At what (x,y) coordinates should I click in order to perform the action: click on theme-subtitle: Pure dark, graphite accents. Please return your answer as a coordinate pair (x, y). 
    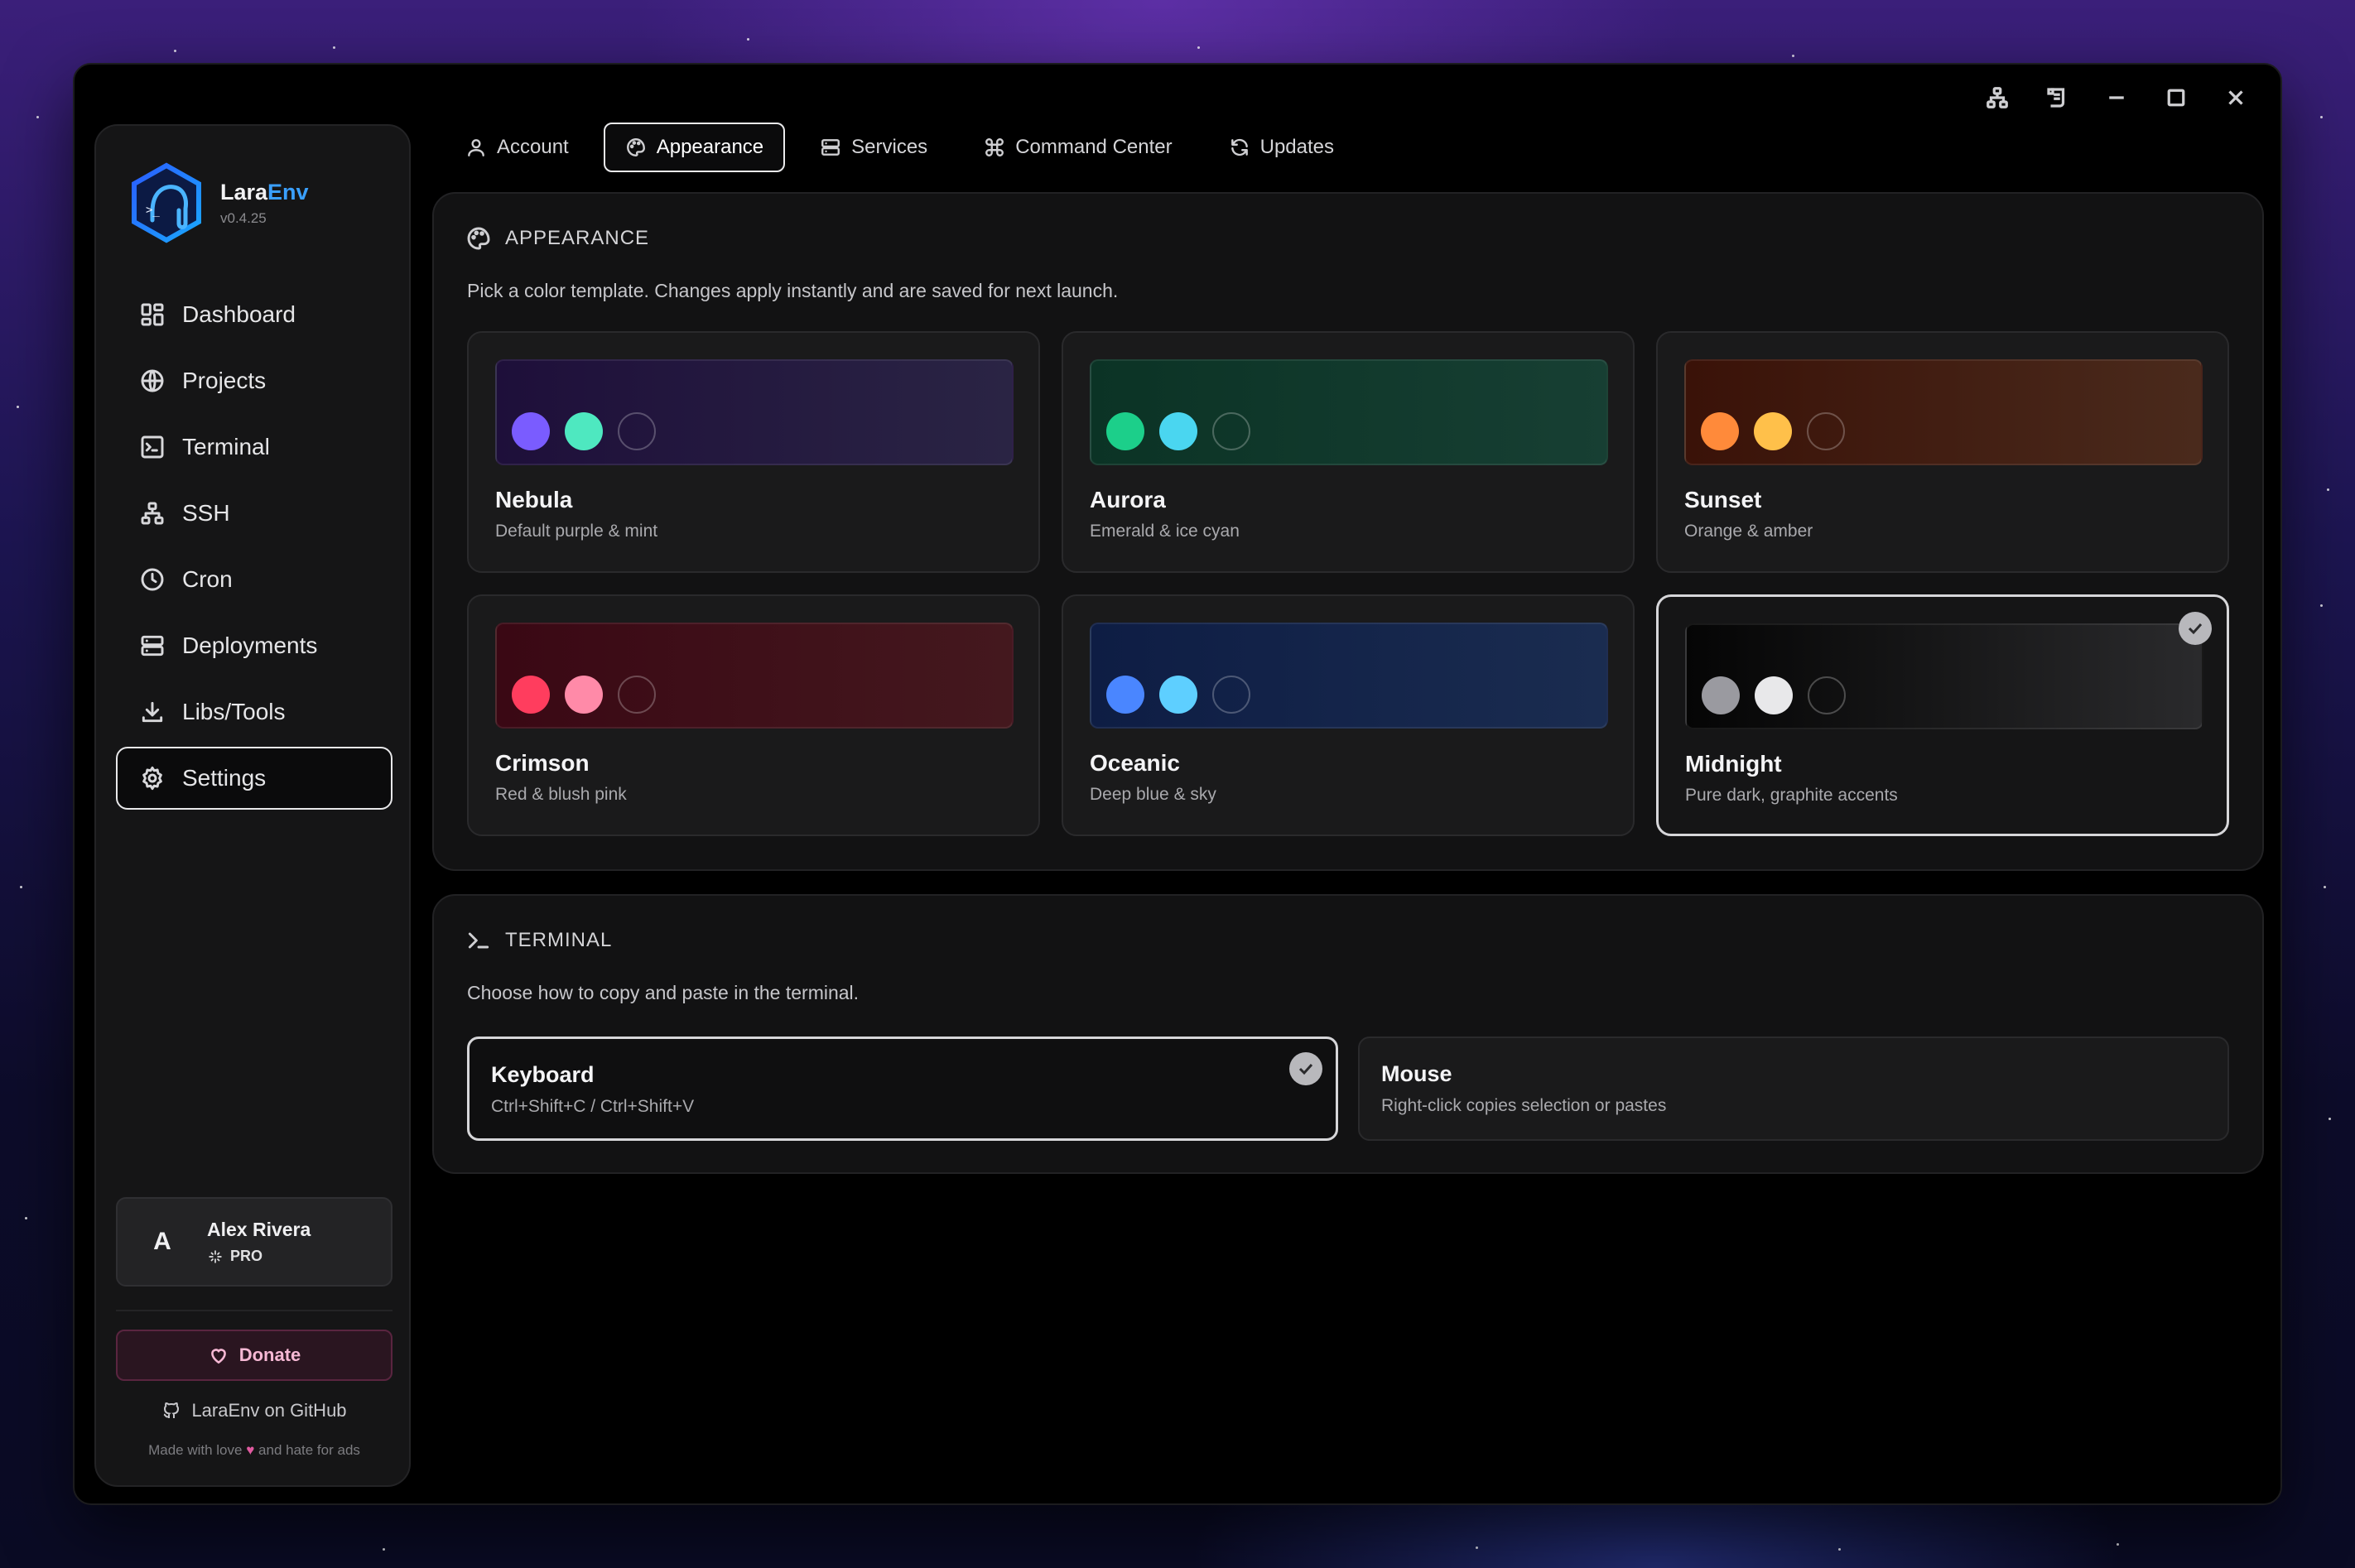
    Looking at the image, I should click on (1791, 795).